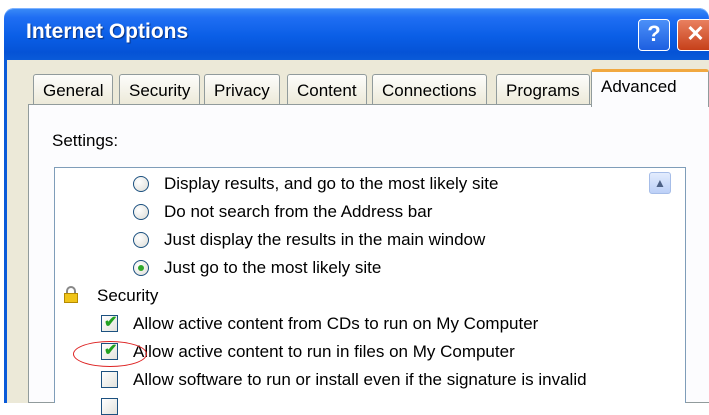 Image resolution: width=709 pixels, height=415 pixels. I want to click on annotation-ellipse, so click(110, 354).